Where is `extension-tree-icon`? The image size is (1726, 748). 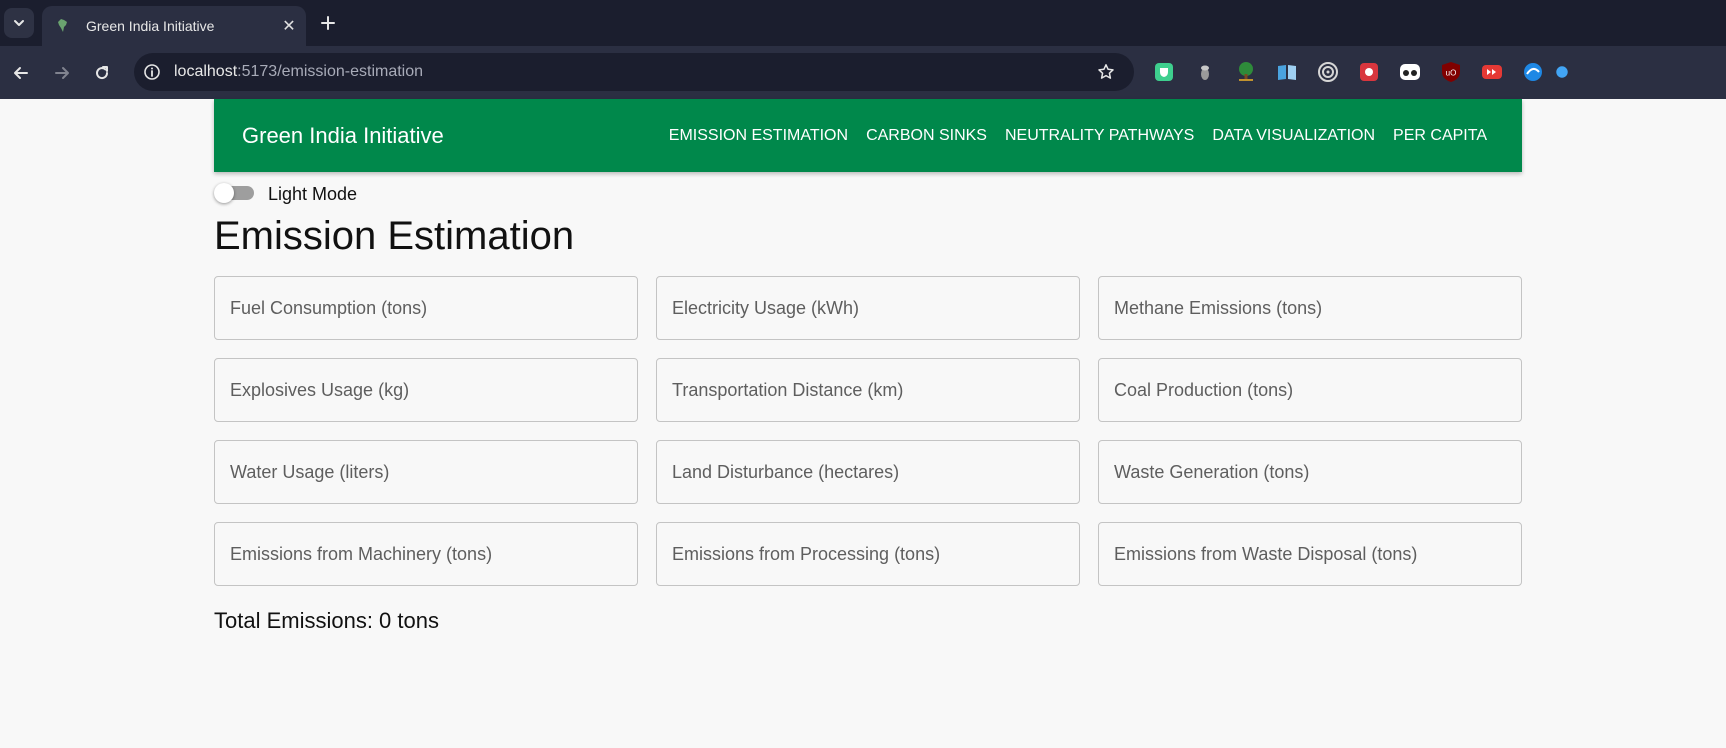 extension-tree-icon is located at coordinates (1246, 72).